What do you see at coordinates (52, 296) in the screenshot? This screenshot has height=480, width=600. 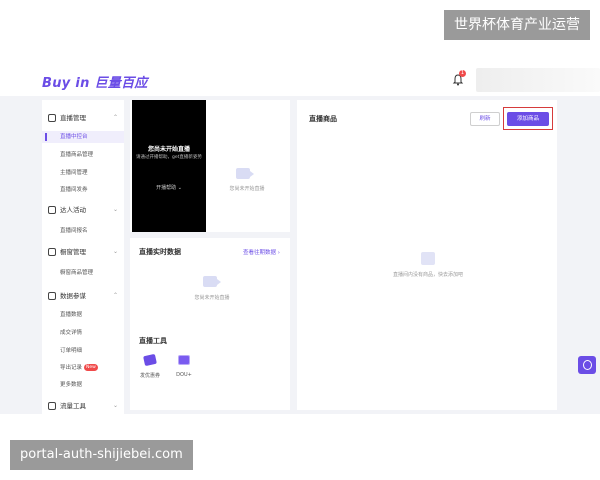 I see `chart-icon` at bounding box center [52, 296].